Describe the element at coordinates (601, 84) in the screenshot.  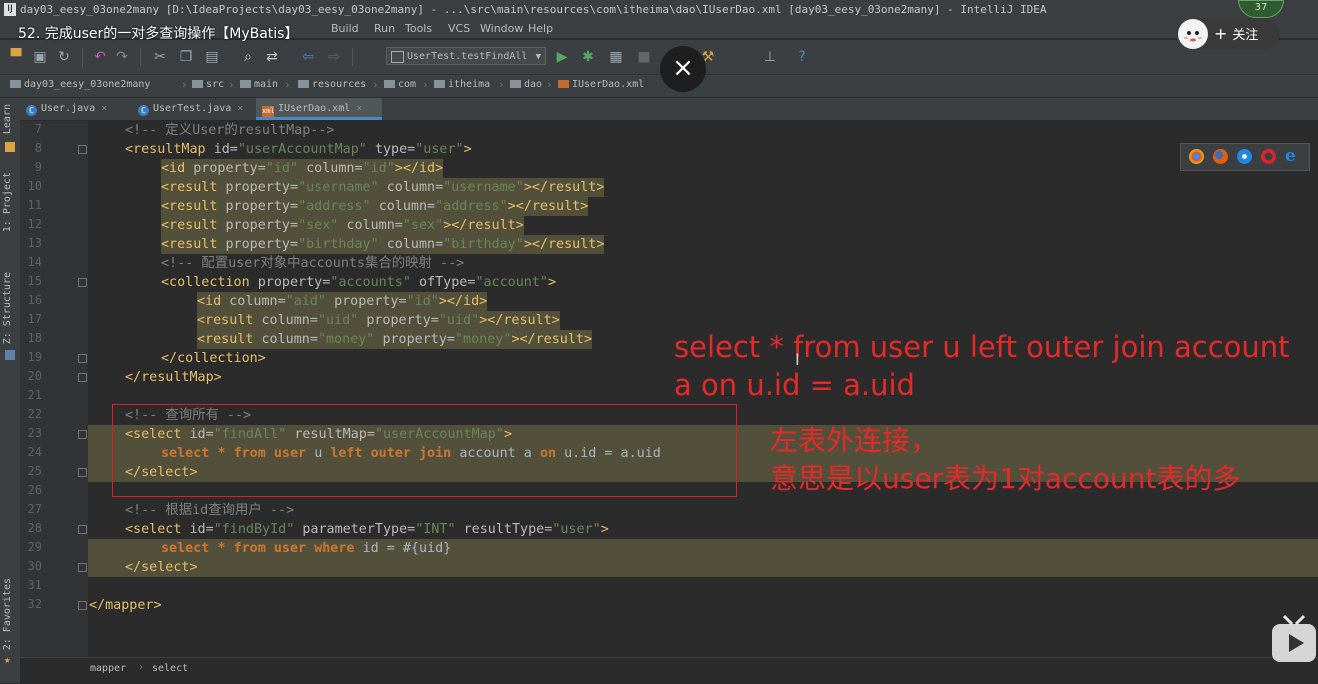
I see `breadcrumb-file: IUserDao.xml` at that location.